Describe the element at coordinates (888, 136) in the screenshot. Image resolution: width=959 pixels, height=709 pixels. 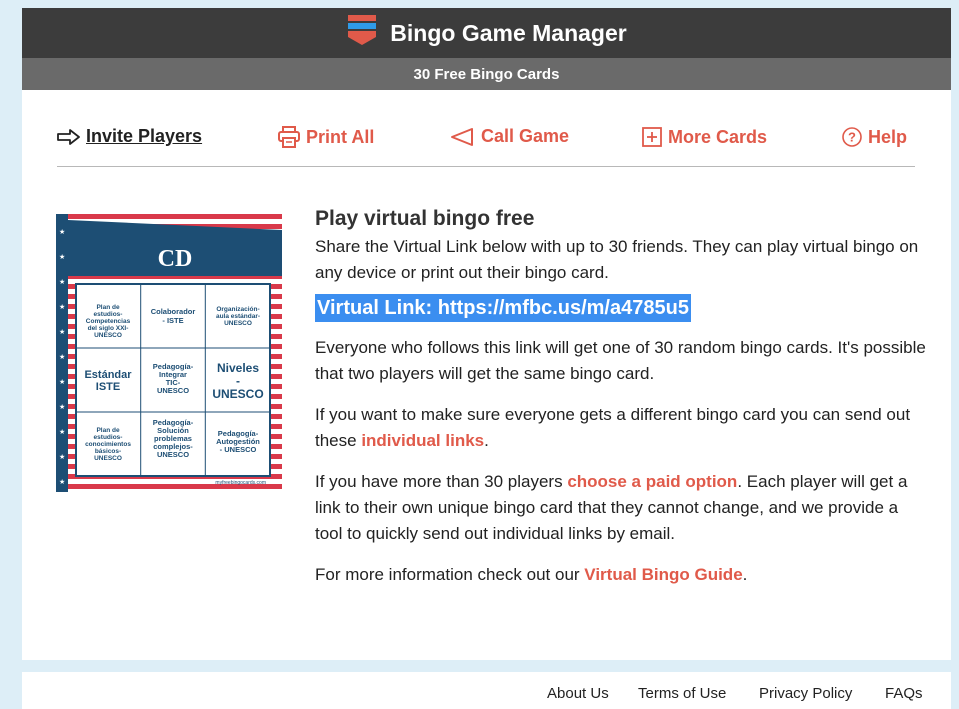
I see `help-label: Help` at that location.